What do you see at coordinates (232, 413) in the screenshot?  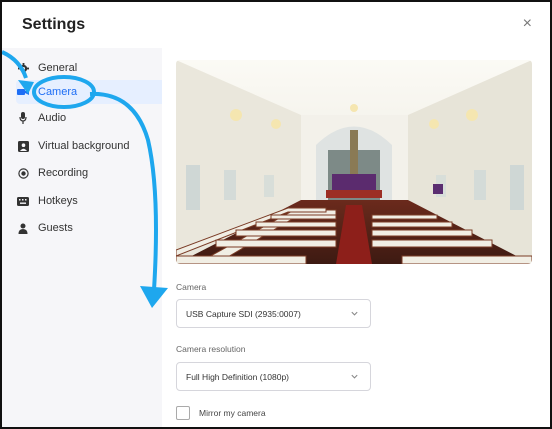 I see `mirror-camera-label: Mirror my camera` at bounding box center [232, 413].